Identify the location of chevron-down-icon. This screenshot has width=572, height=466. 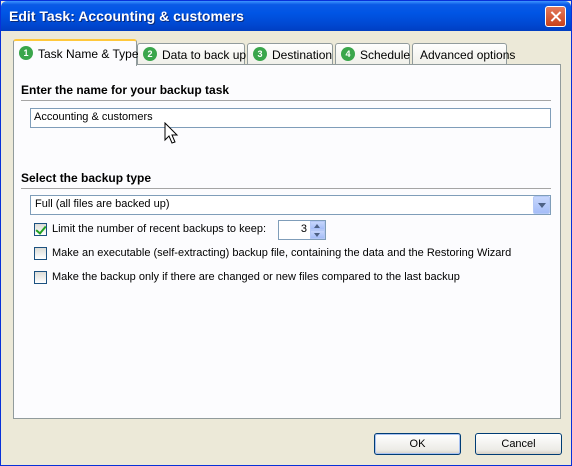
(541, 205).